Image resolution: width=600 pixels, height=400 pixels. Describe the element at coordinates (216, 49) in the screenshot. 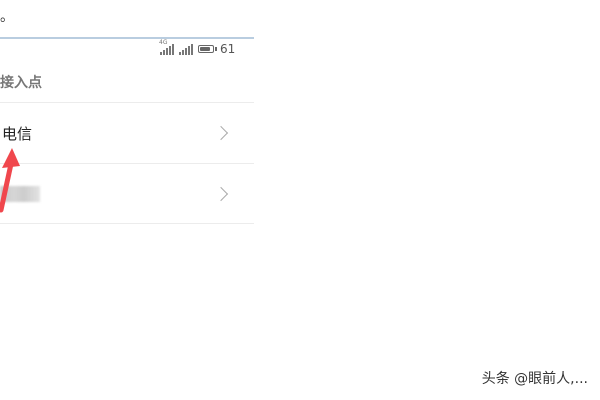

I see `battery-icon: 61` at that location.